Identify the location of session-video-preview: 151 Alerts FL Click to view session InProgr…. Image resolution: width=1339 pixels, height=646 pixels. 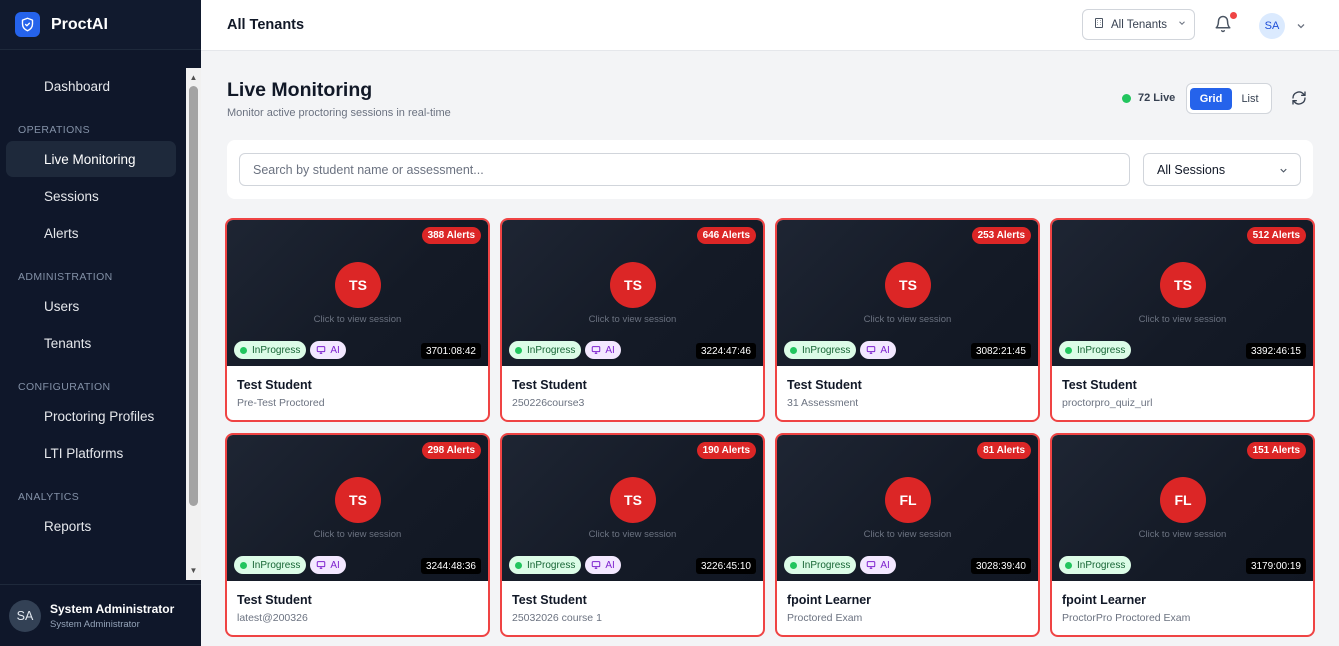
(1182, 508).